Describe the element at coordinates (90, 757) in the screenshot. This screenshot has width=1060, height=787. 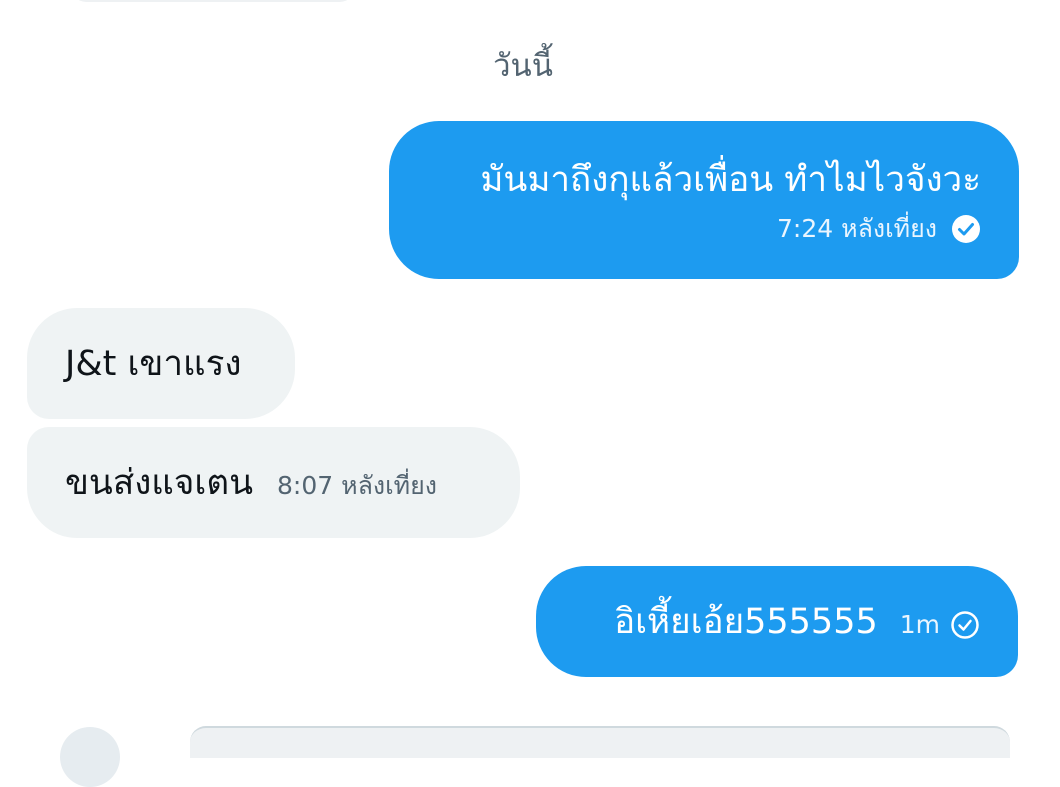
I see `avatar` at that location.